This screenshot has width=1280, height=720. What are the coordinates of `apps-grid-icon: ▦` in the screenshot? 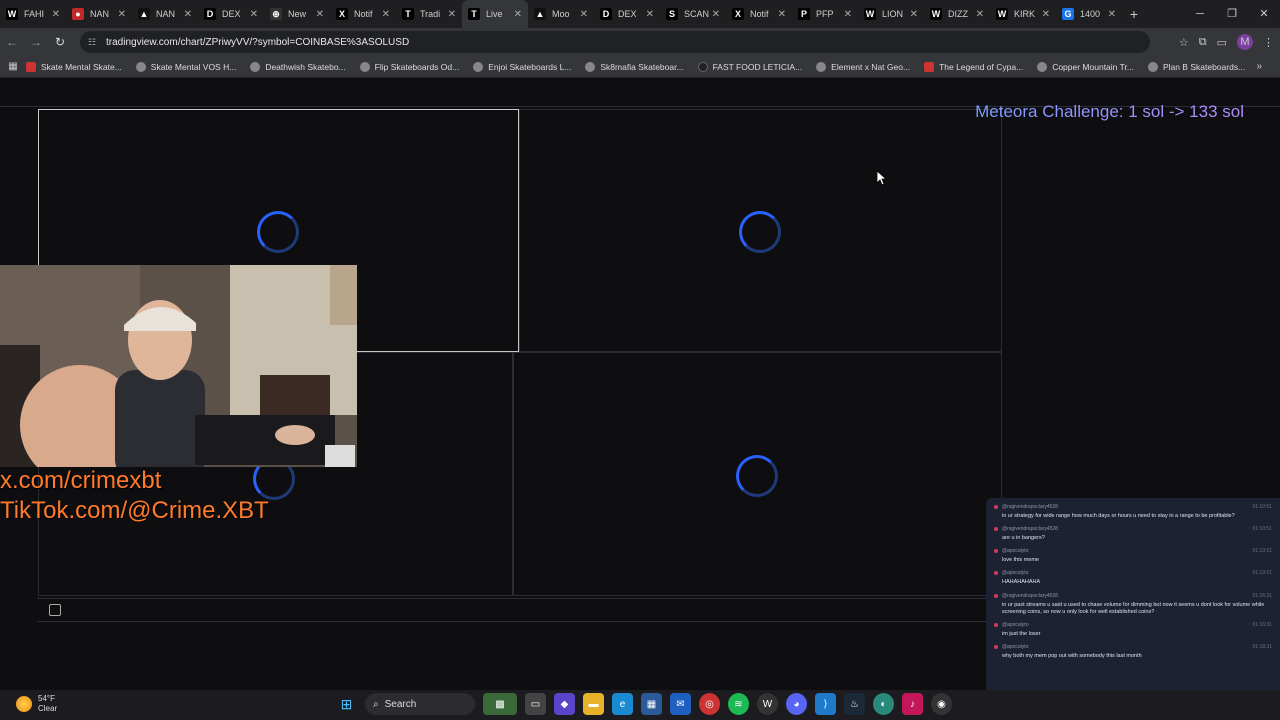 It's located at (13, 66).